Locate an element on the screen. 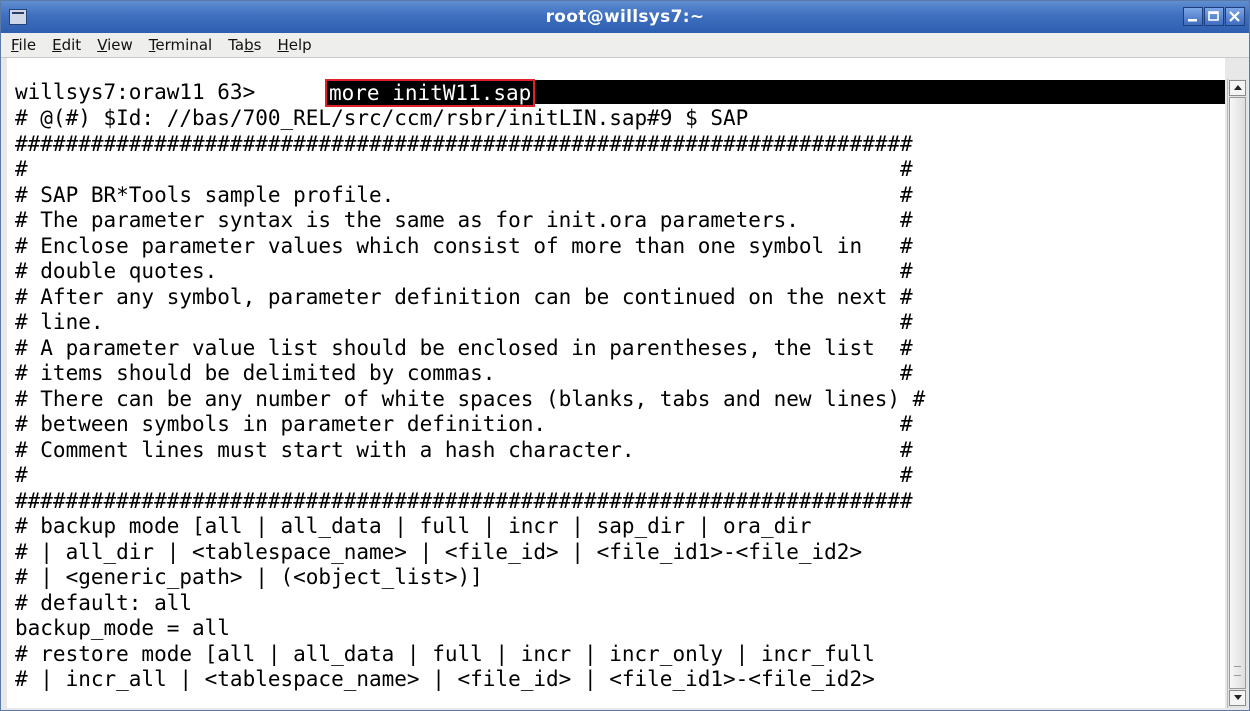 This screenshot has height=711, width=1250. output-line: # double quotes. # is located at coordinates (464, 271).